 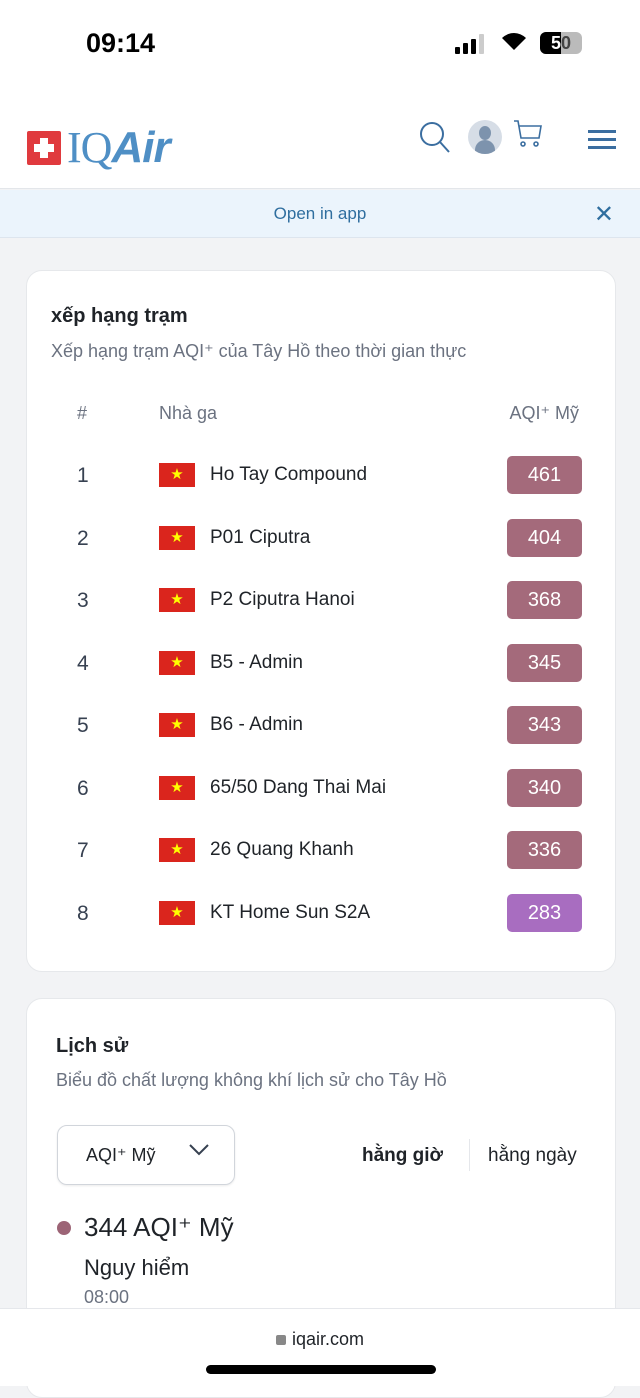 What do you see at coordinates (322, 726) in the screenshot?
I see `station-row: 5 ★ B6 - Admin 343` at bounding box center [322, 726].